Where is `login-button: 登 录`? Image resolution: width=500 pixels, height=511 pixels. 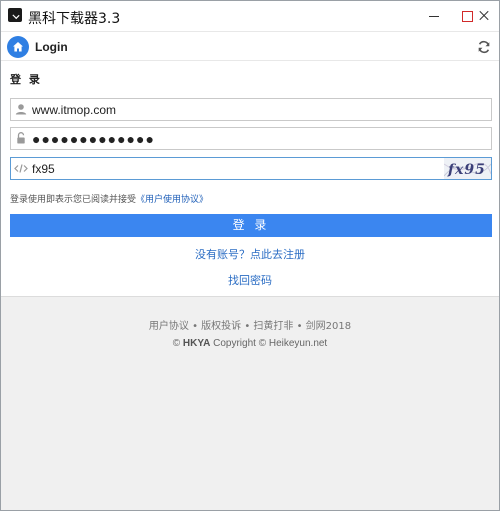 login-button: 登 录 is located at coordinates (251, 225).